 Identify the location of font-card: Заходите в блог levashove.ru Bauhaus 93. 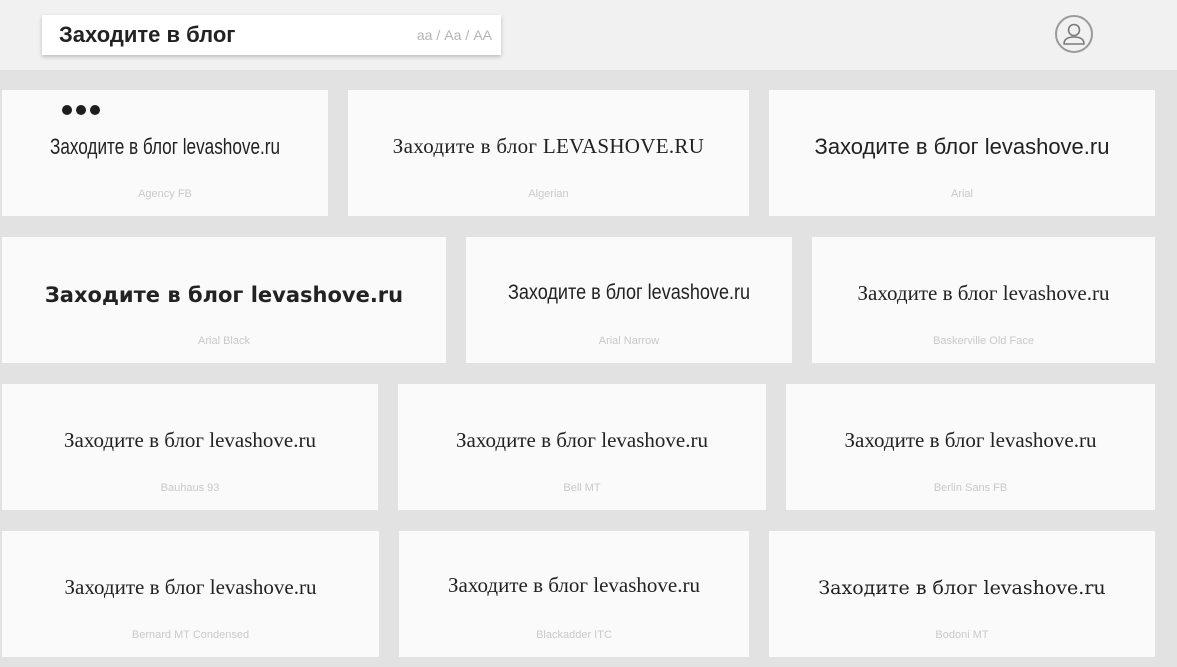
(190, 447).